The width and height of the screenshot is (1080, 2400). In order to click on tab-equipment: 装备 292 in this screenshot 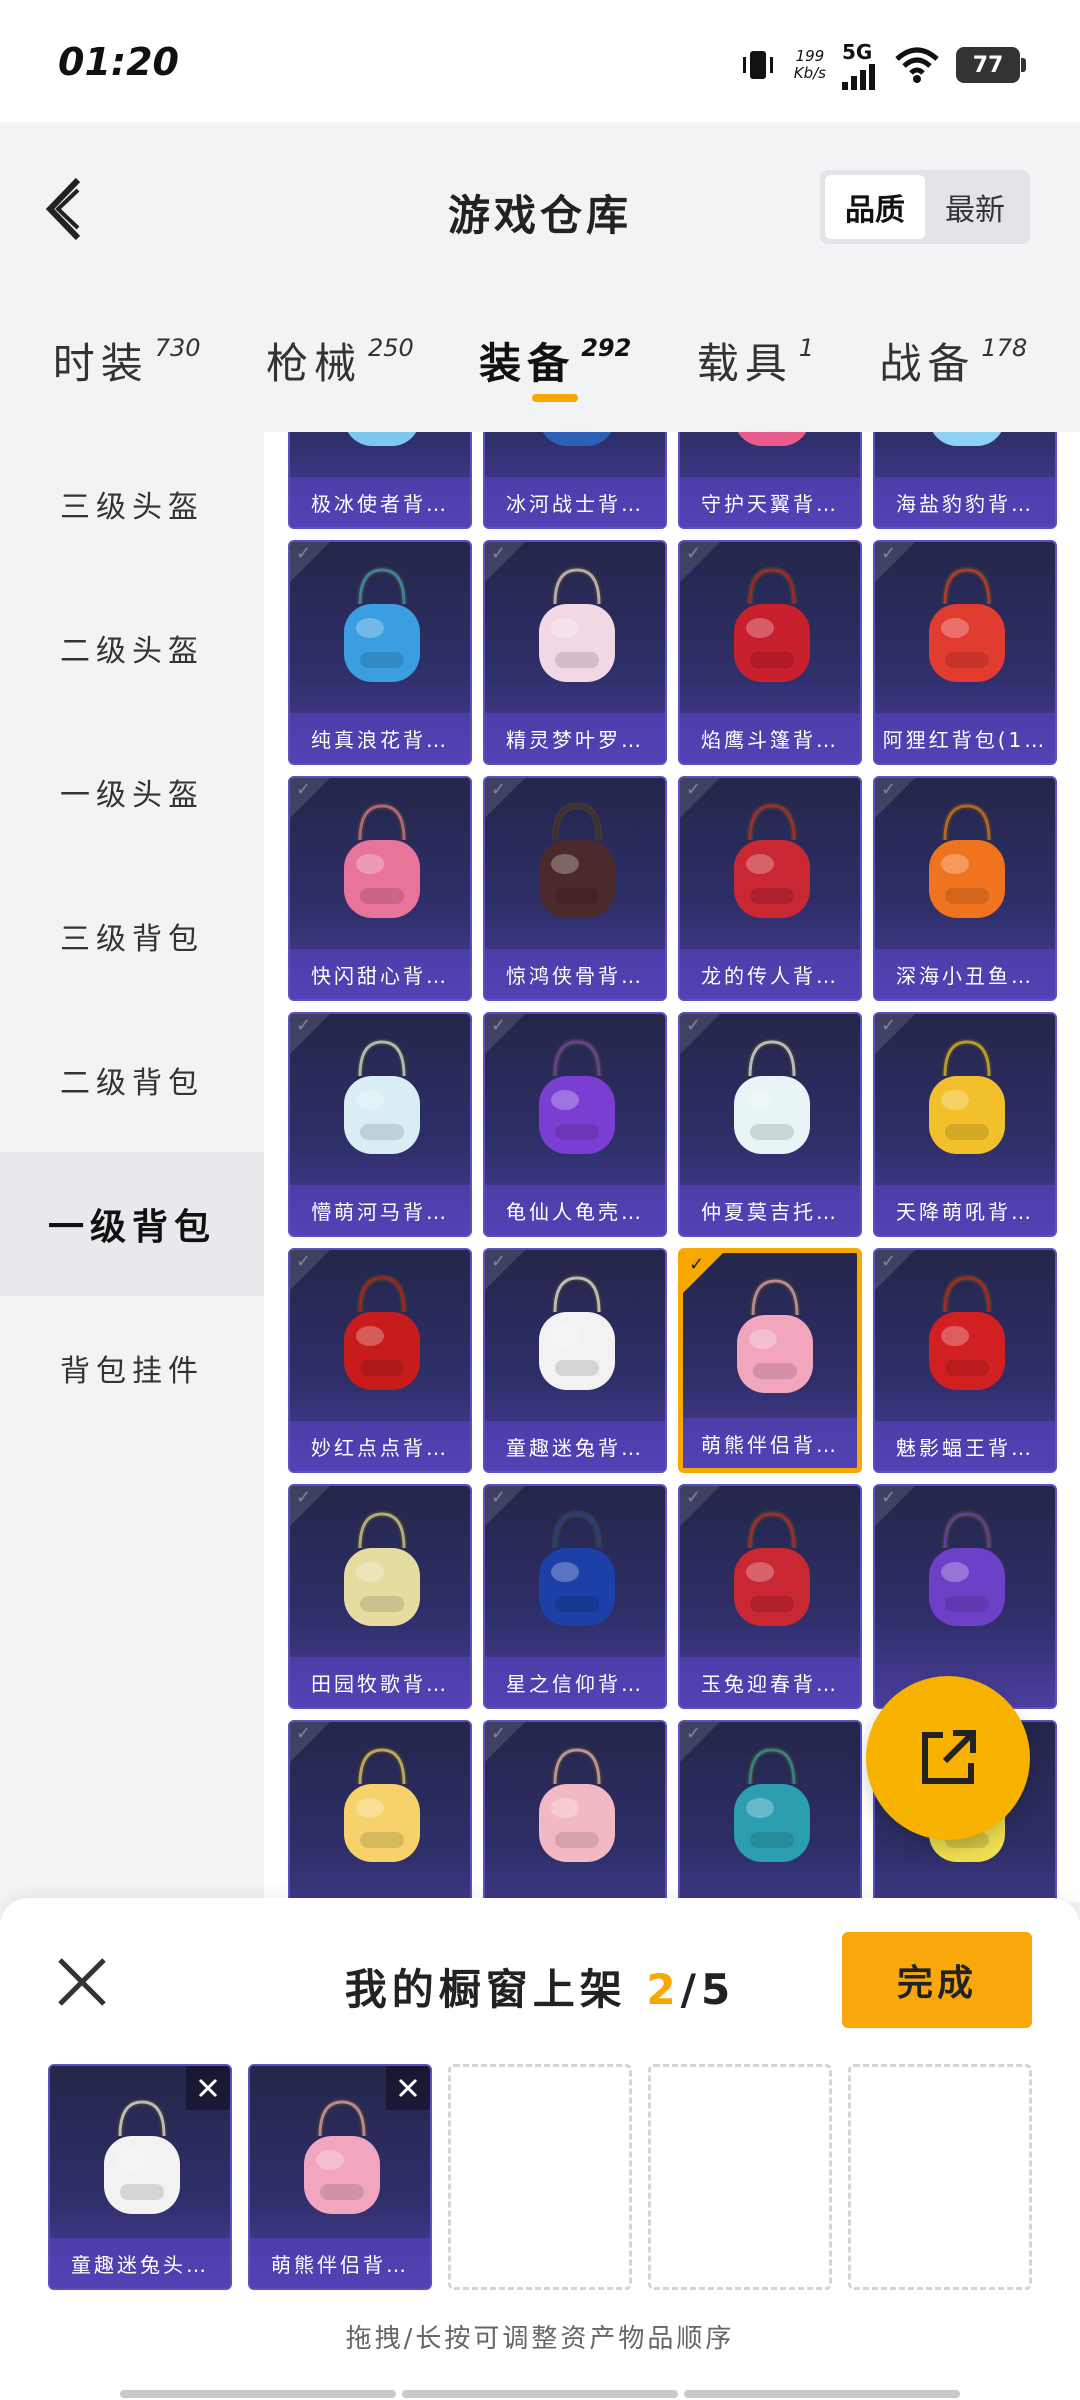, I will do `click(555, 365)`.